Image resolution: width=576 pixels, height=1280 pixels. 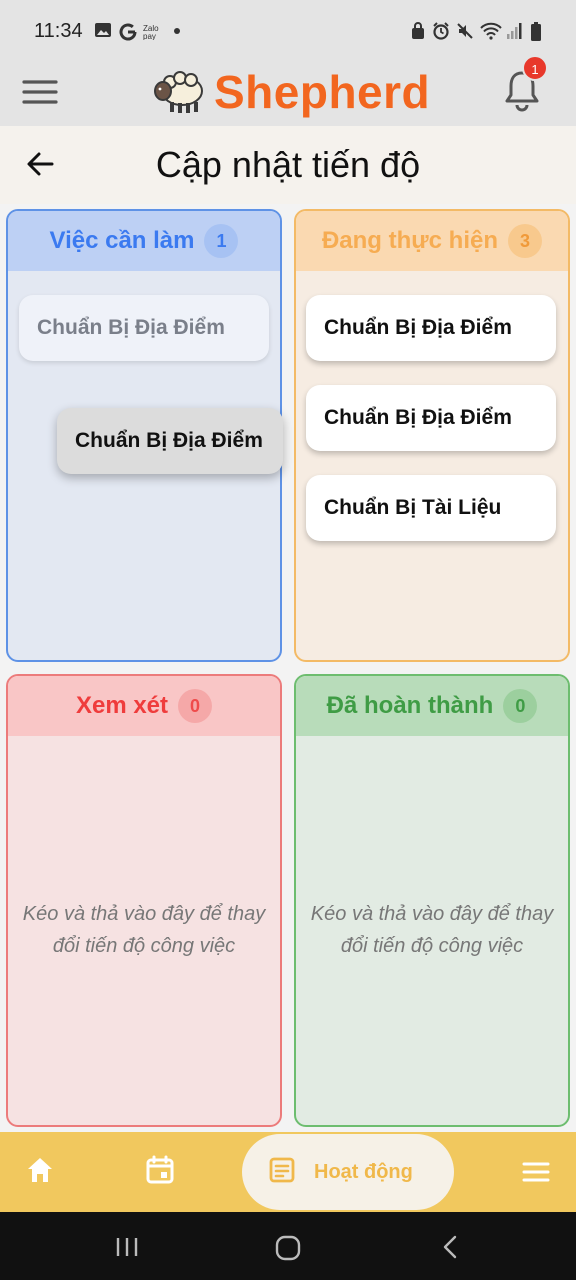 I want to click on back-button-icon, so click(x=451, y=1249).